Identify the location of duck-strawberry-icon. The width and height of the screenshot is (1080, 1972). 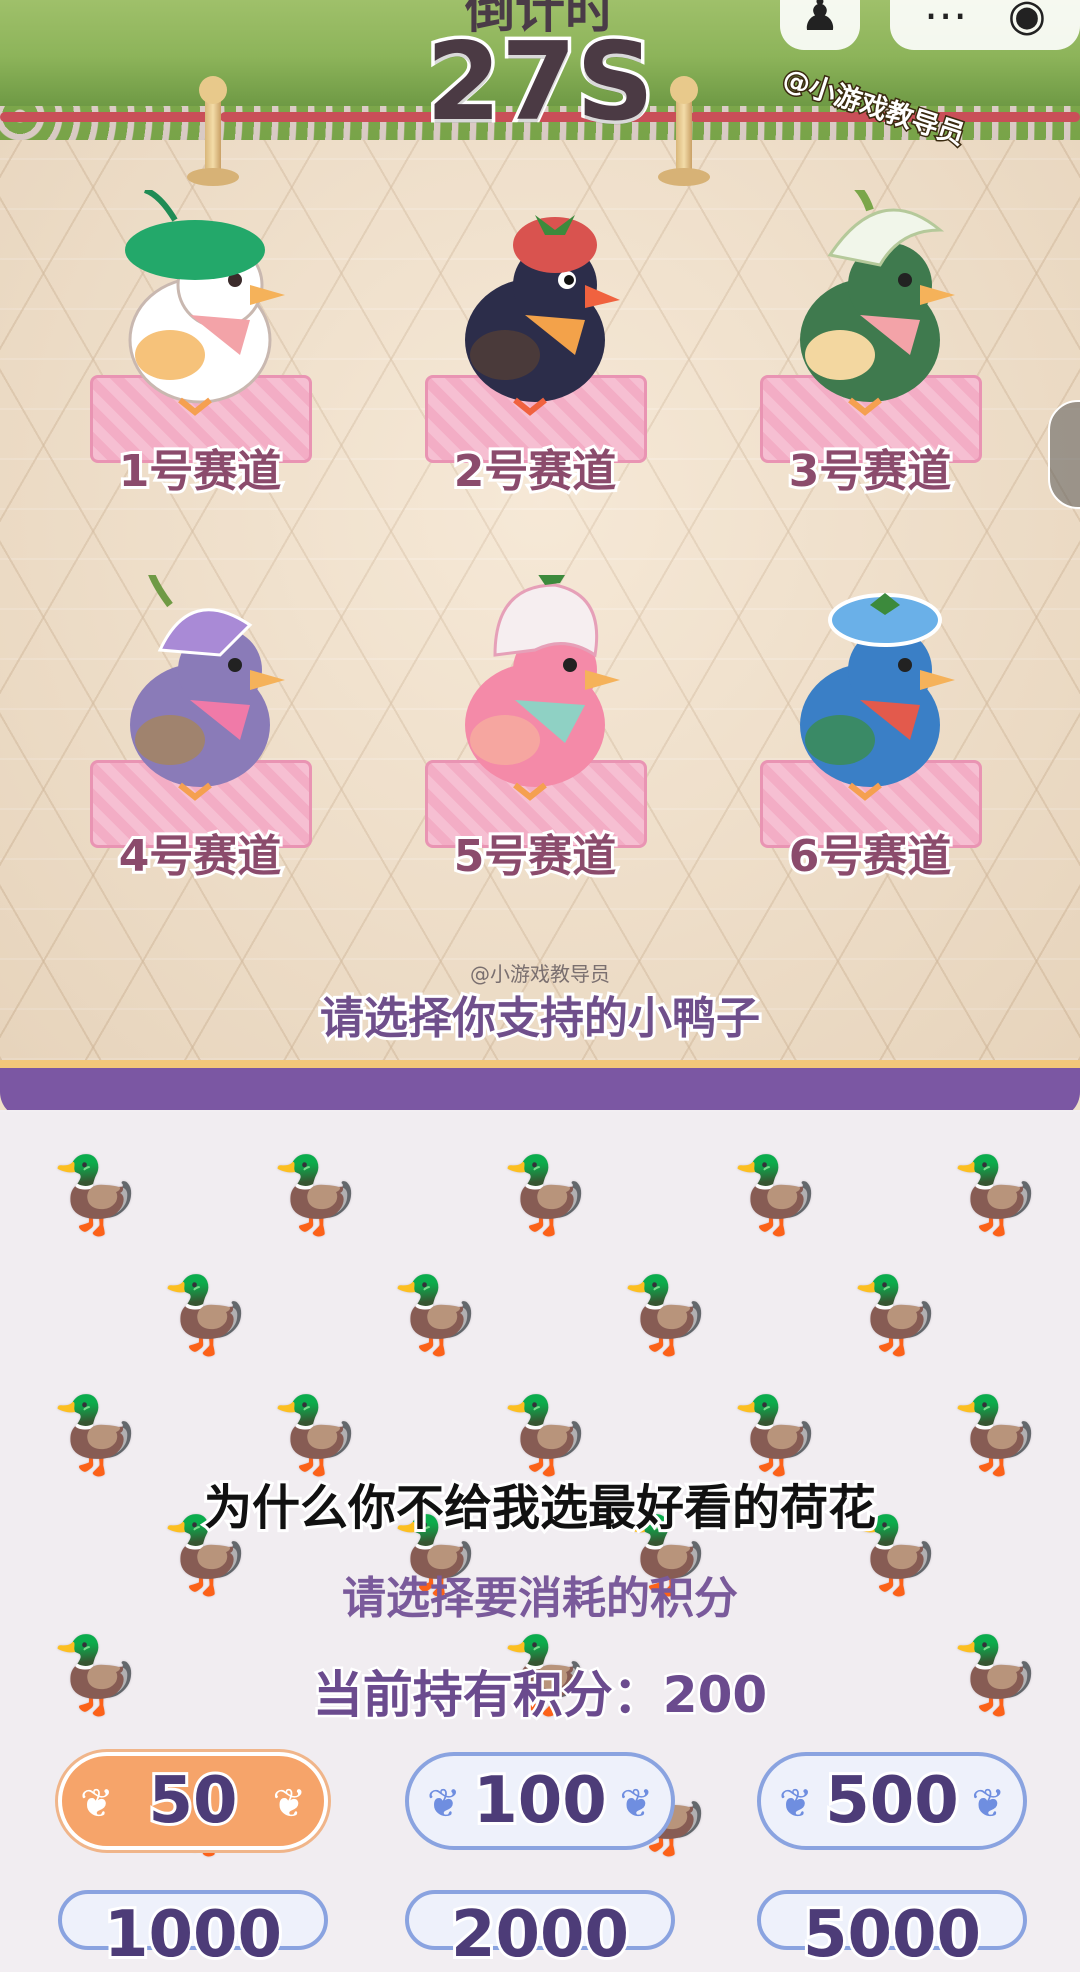
(535, 305).